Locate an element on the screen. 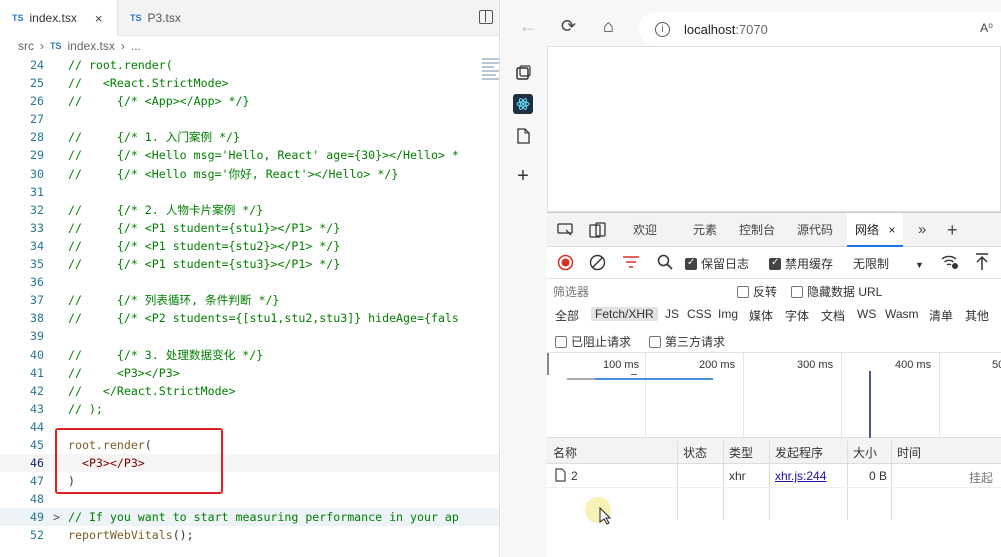  search-icon is located at coordinates (665, 263).